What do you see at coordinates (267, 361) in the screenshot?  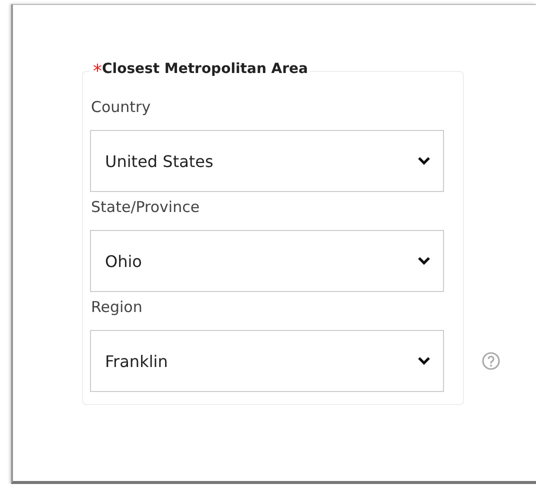 I see `dropdown-select: Franklin` at bounding box center [267, 361].